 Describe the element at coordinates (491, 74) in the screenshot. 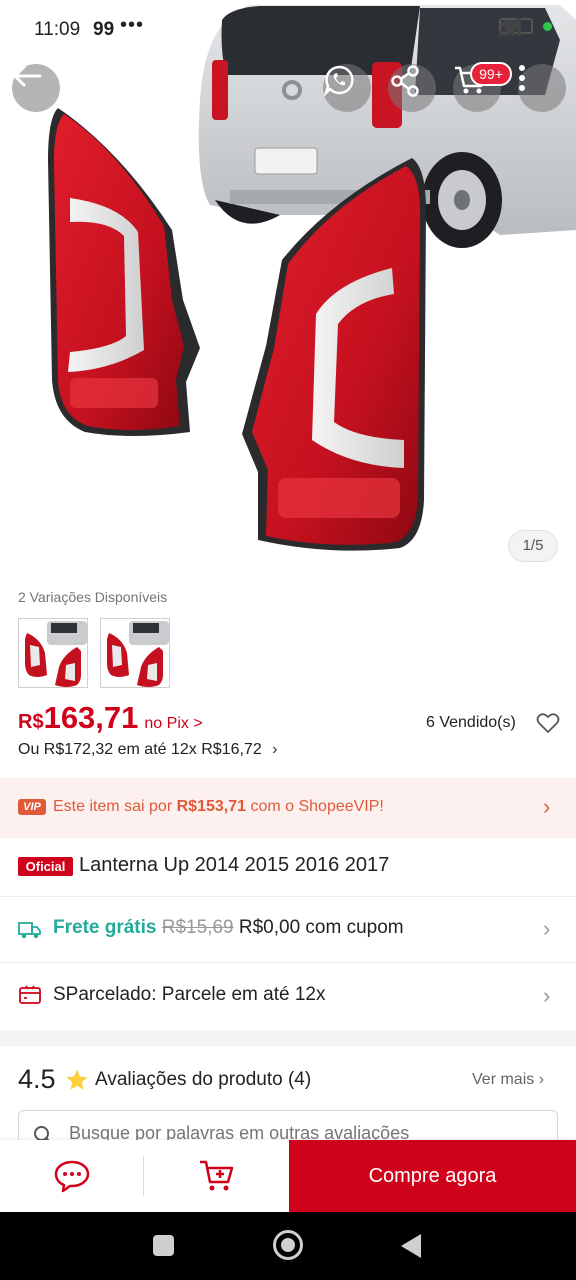

I see `cart-count-badge: 99+` at that location.